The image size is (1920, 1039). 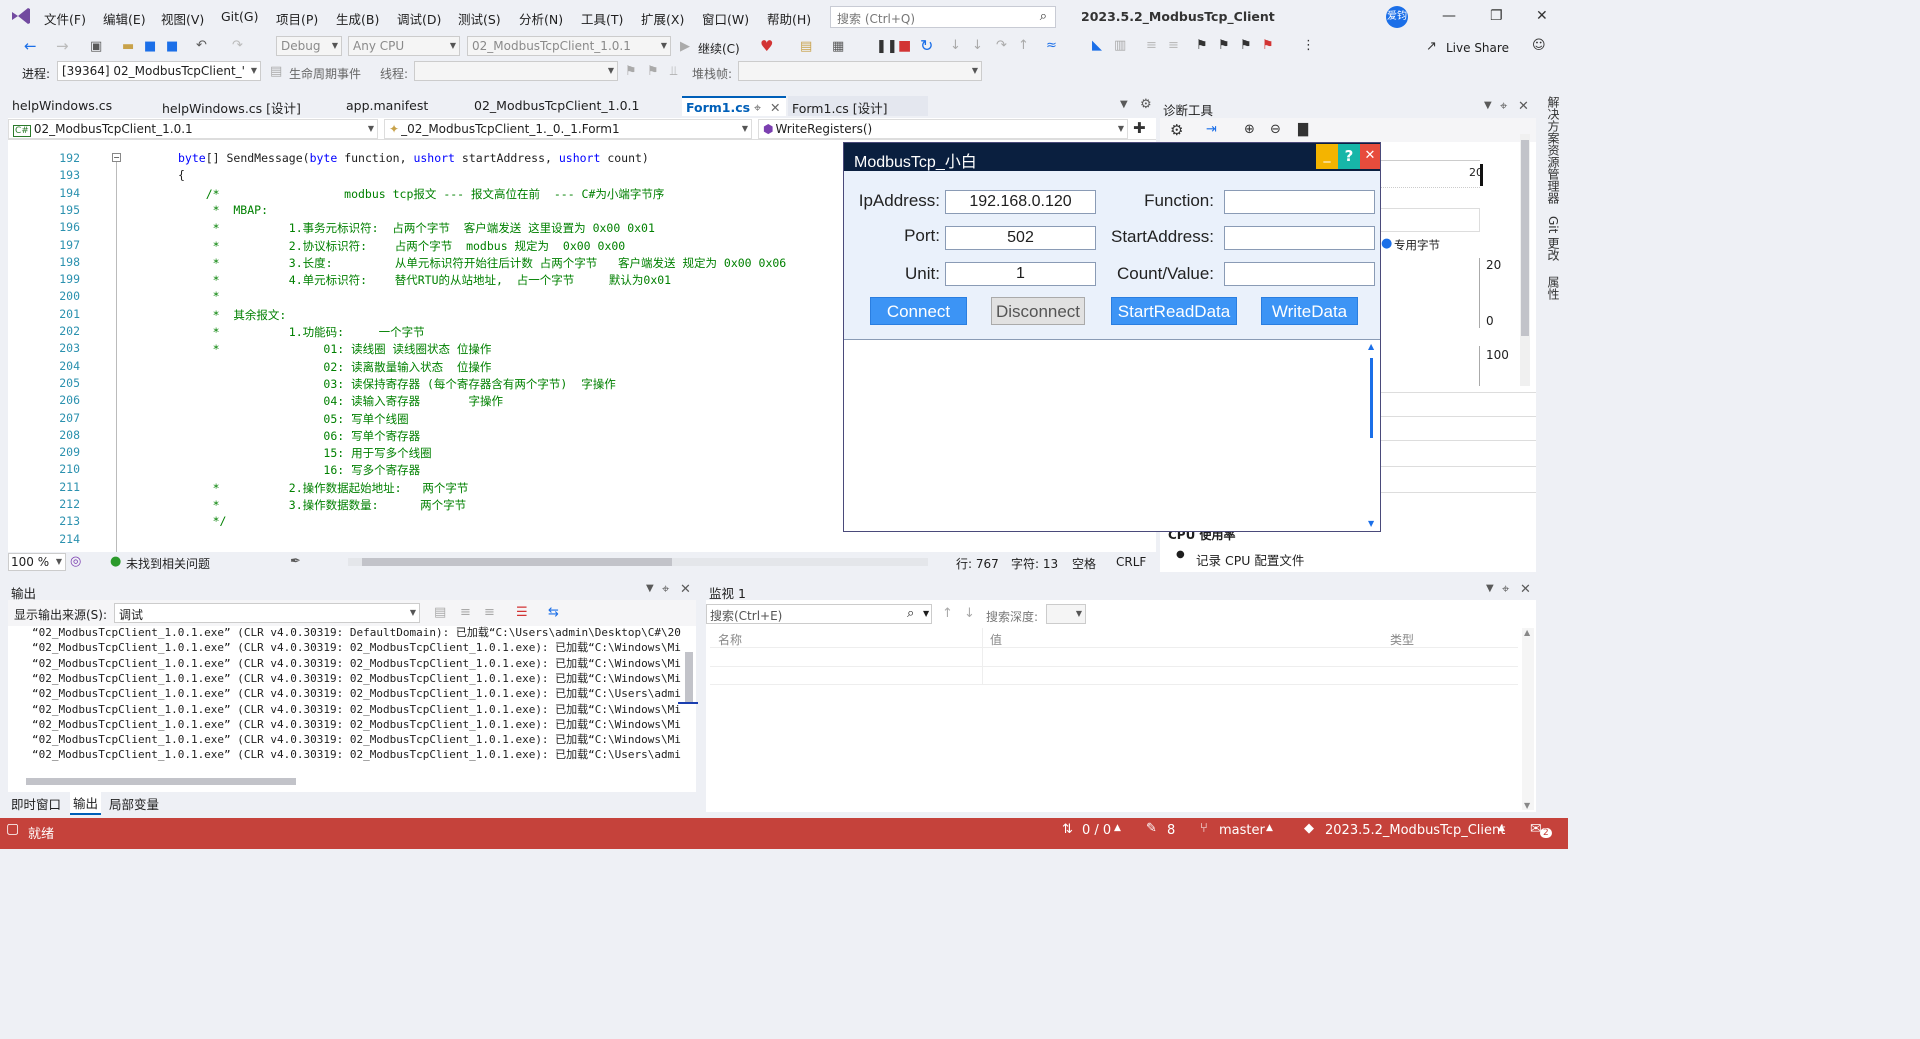 I want to click on function-input, so click(x=1299, y=202).